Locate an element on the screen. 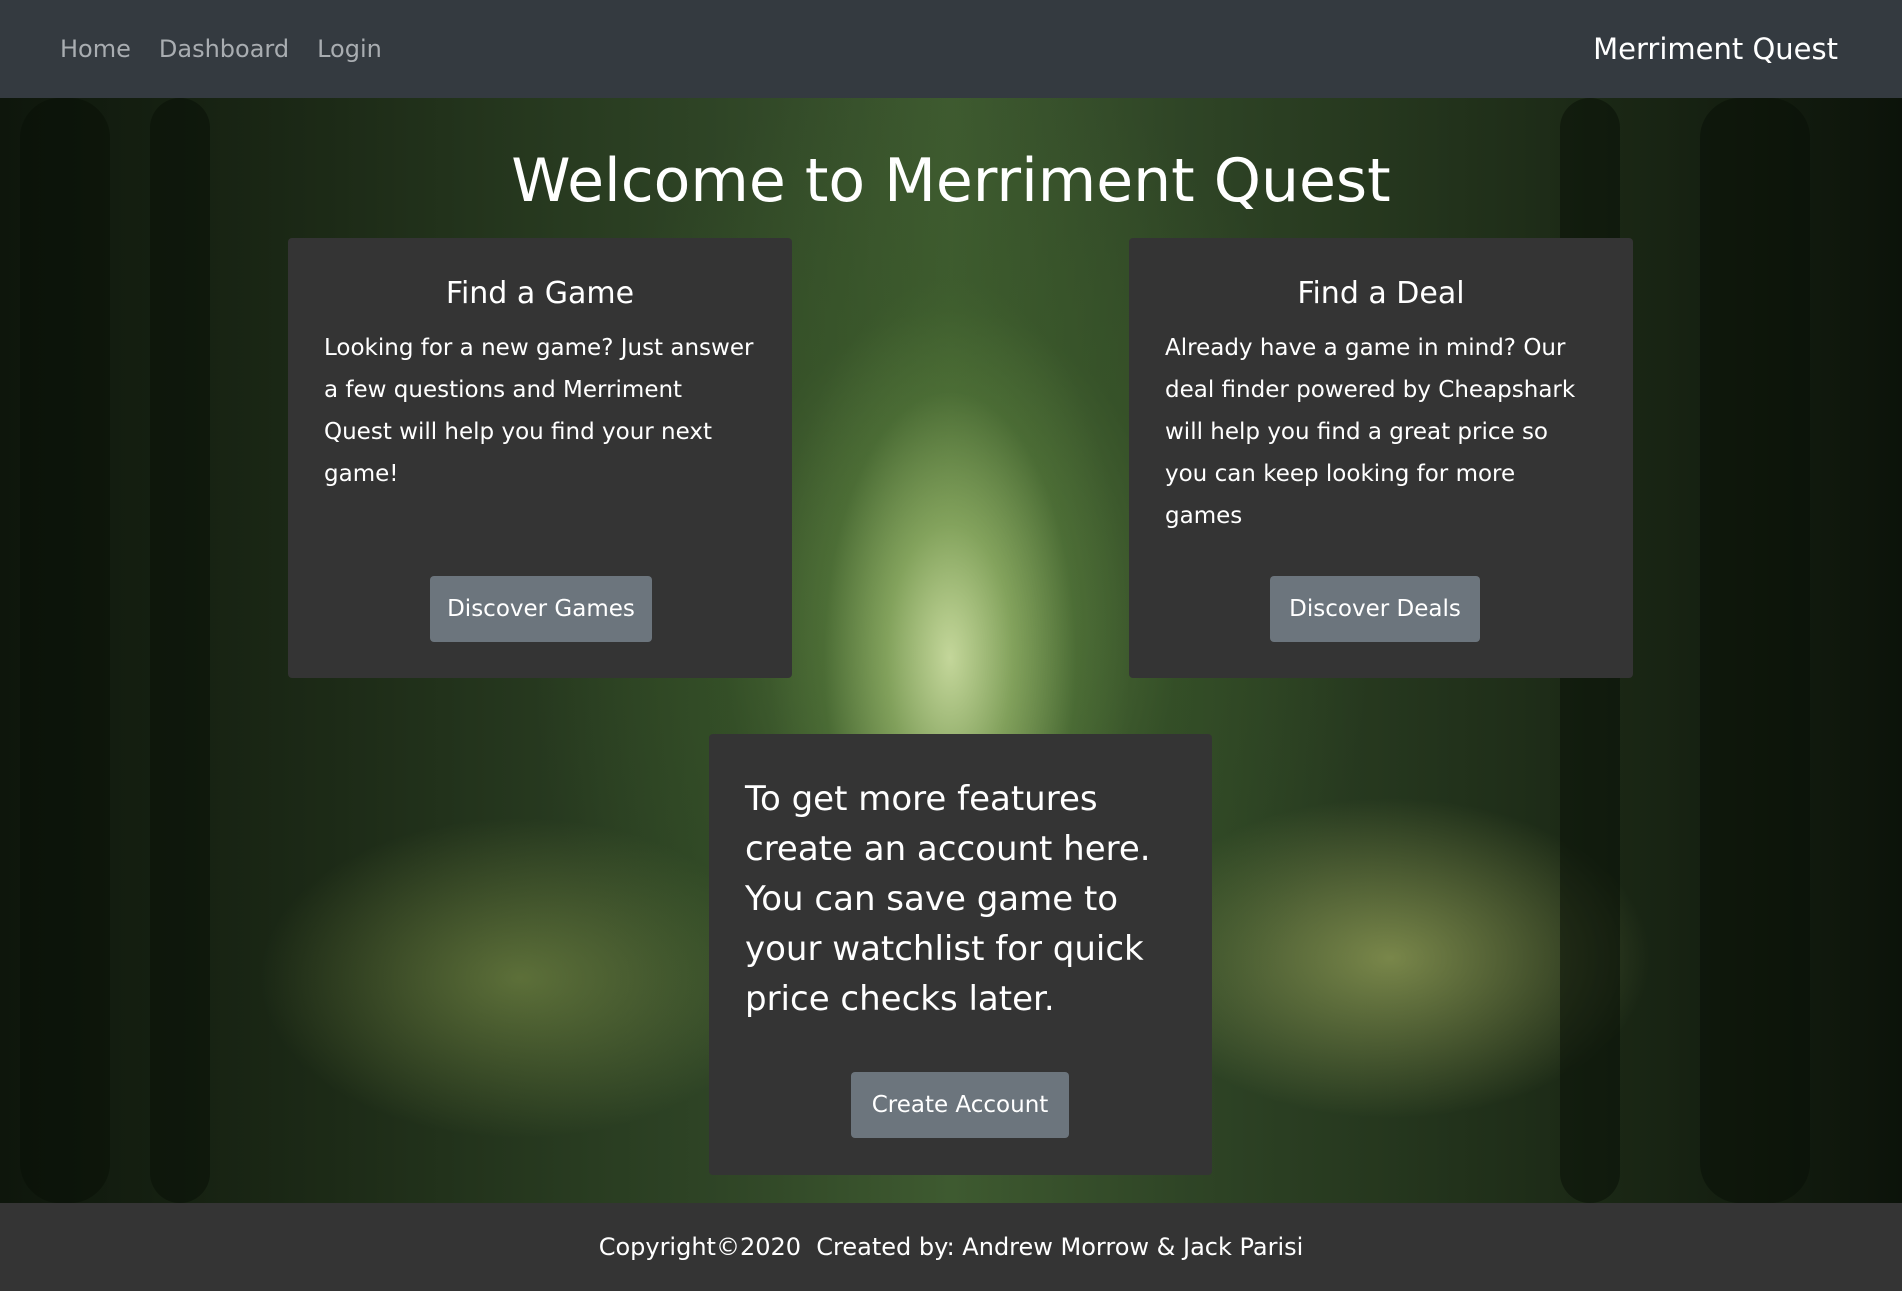 This screenshot has height=1291, width=1902. nav-links: Home Dashboard Login is located at coordinates (235, 49).